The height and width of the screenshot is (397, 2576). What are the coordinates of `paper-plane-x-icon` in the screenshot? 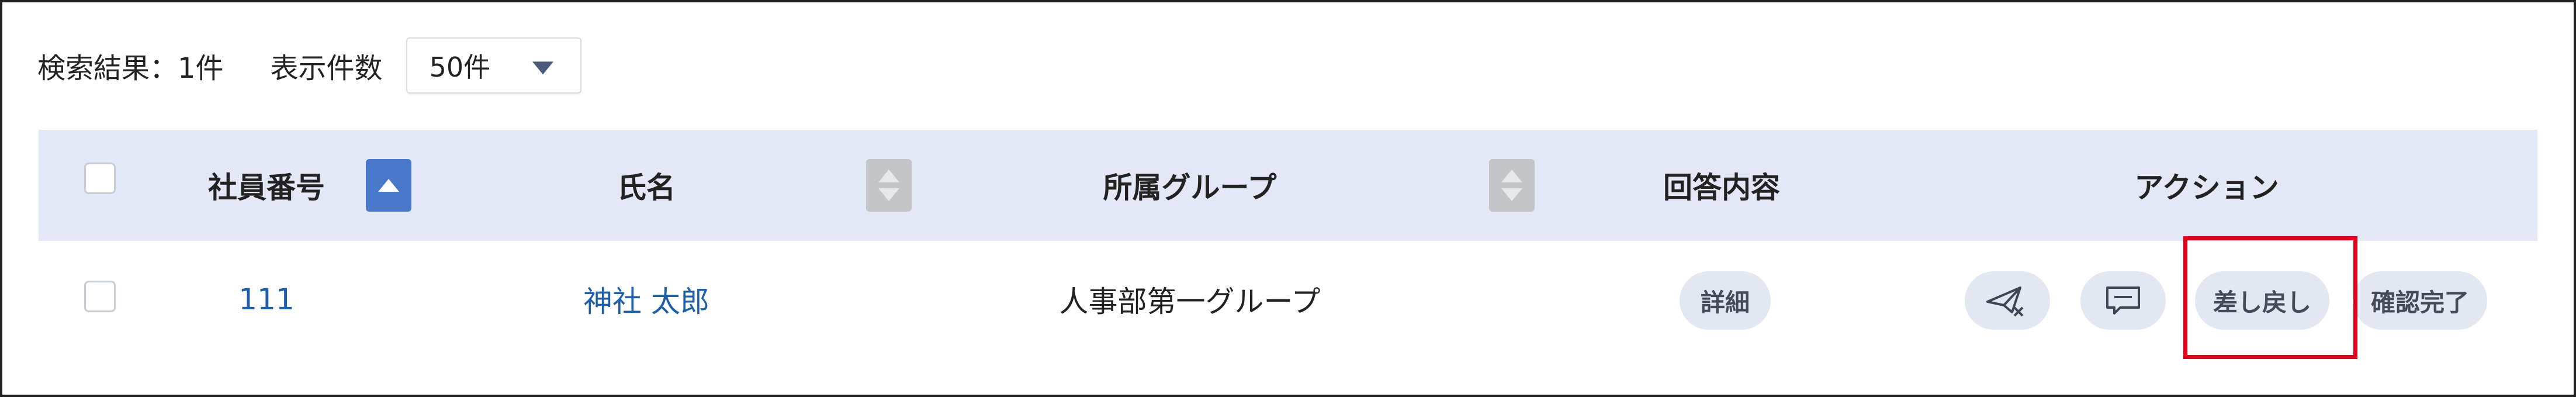 It's located at (2005, 302).